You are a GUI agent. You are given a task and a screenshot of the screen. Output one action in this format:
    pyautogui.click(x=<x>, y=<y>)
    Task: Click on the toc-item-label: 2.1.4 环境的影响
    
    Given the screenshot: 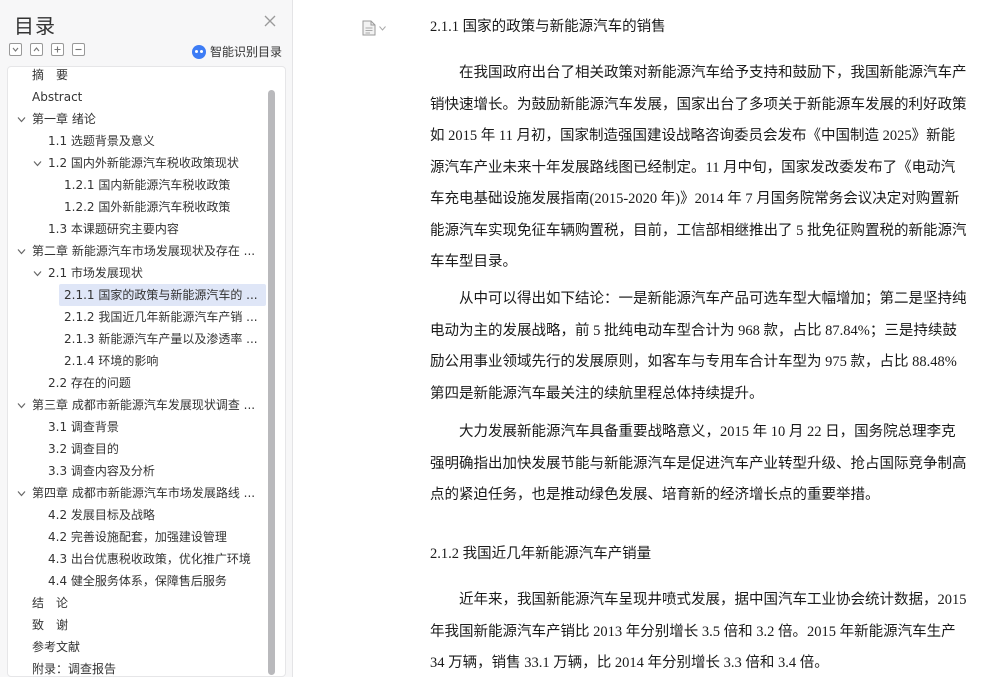 What is the action you would take?
    pyautogui.click(x=111, y=361)
    